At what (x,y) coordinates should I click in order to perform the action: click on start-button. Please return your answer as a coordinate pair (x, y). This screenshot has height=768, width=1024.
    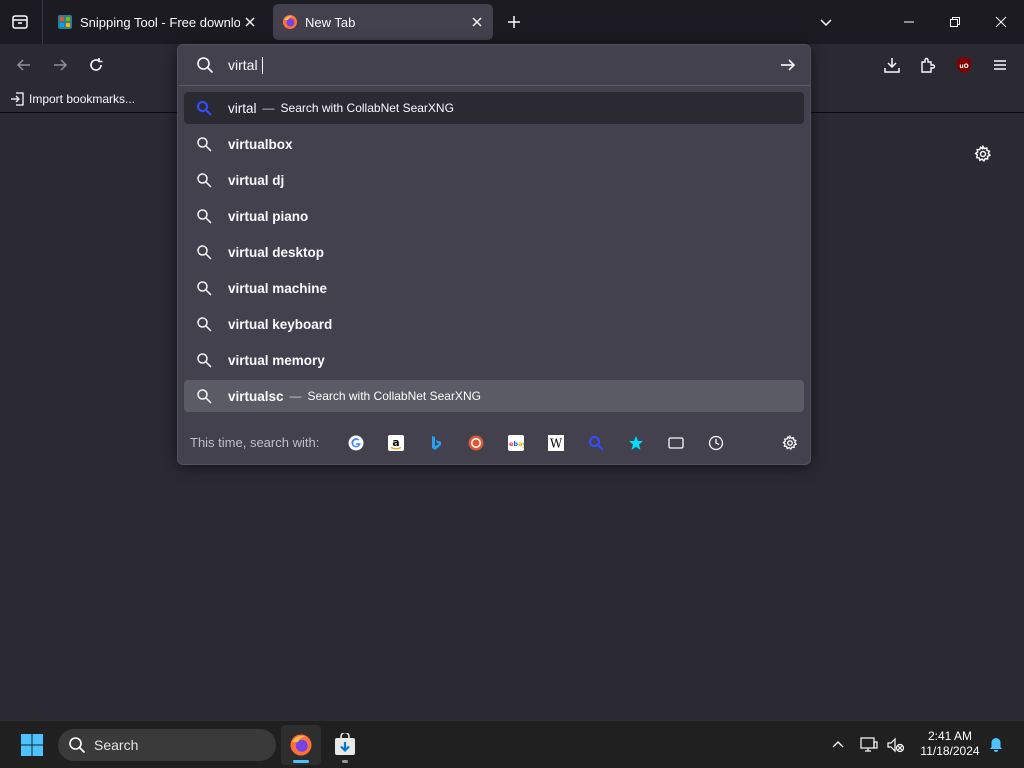
    Looking at the image, I should click on (32, 745).